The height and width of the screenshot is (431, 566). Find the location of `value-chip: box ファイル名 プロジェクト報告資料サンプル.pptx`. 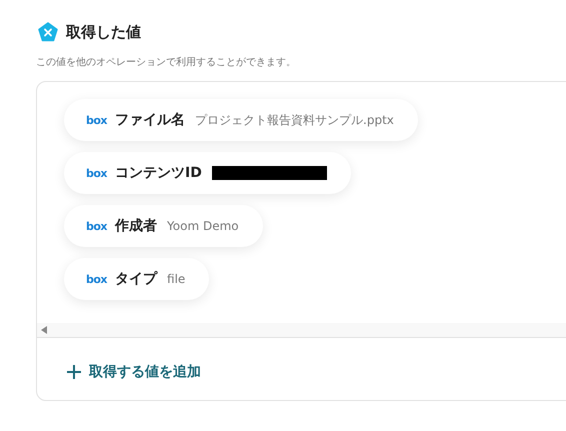

value-chip: box ファイル名 プロジェクト報告資料サンプル.pptx is located at coordinates (241, 120).